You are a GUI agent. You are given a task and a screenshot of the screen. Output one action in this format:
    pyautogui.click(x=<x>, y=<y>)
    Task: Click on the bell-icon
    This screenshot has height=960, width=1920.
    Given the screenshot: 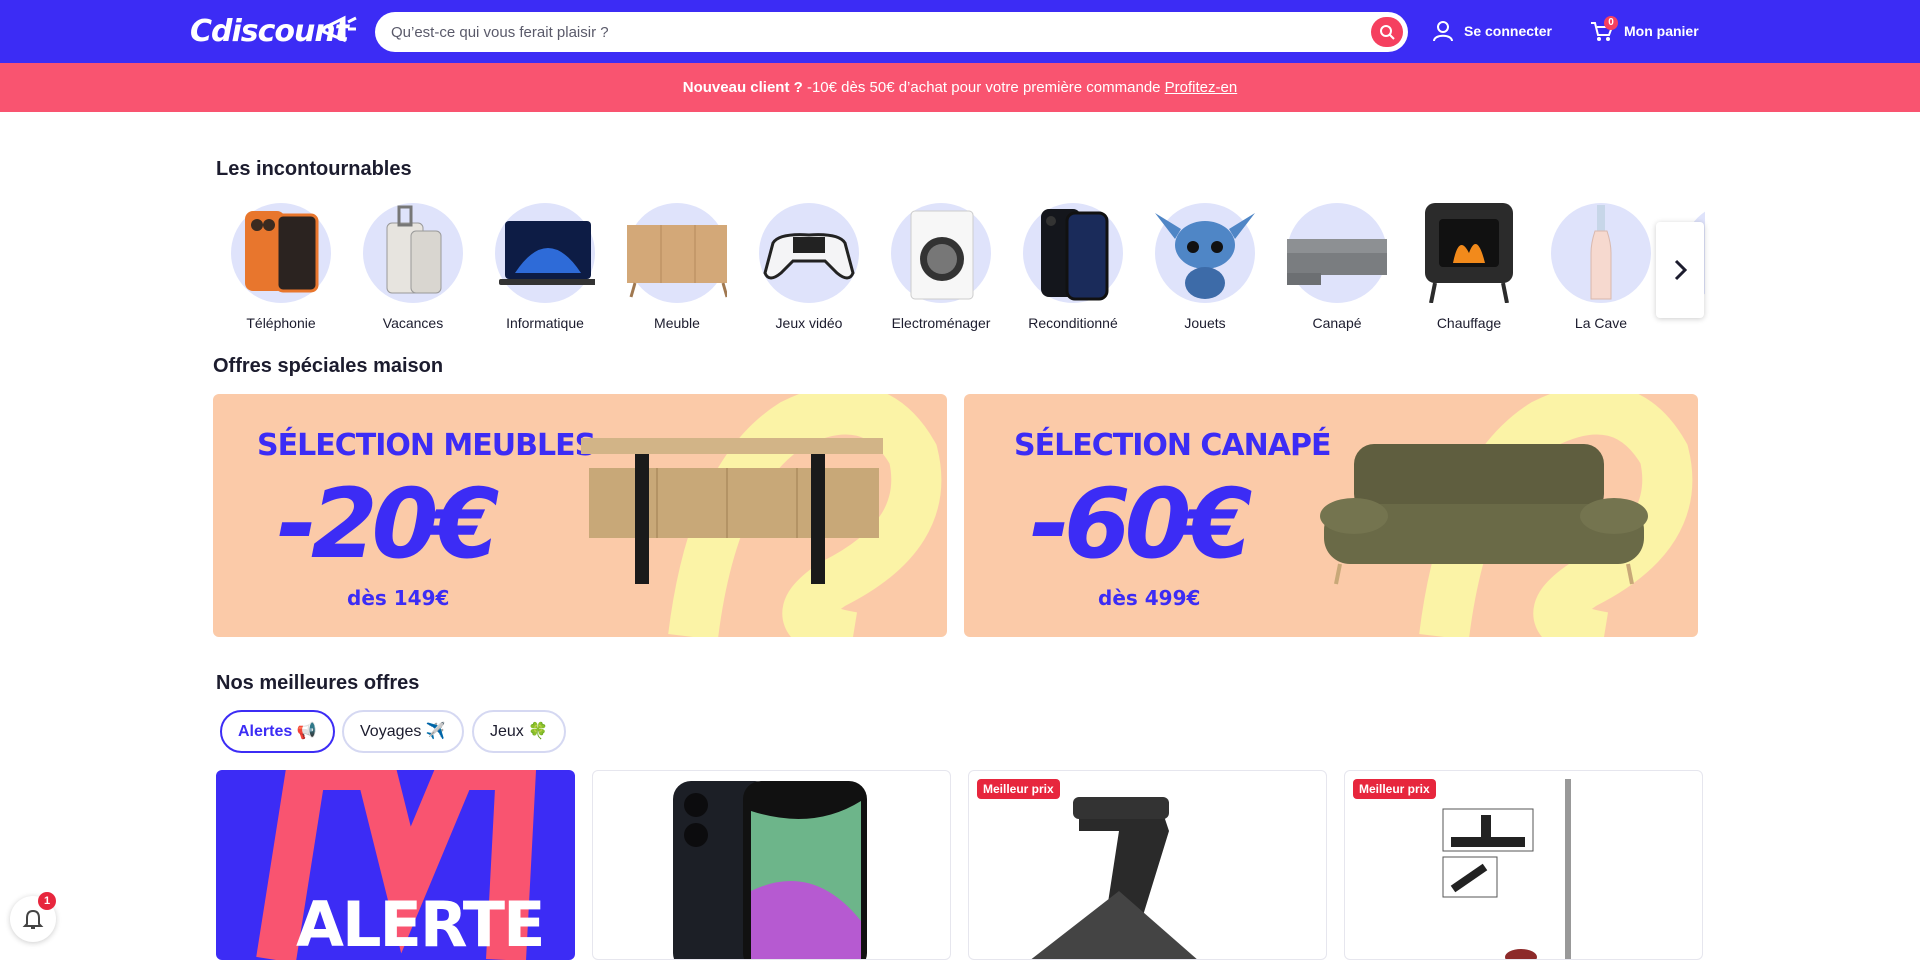 What is the action you would take?
    pyautogui.click(x=33, y=919)
    